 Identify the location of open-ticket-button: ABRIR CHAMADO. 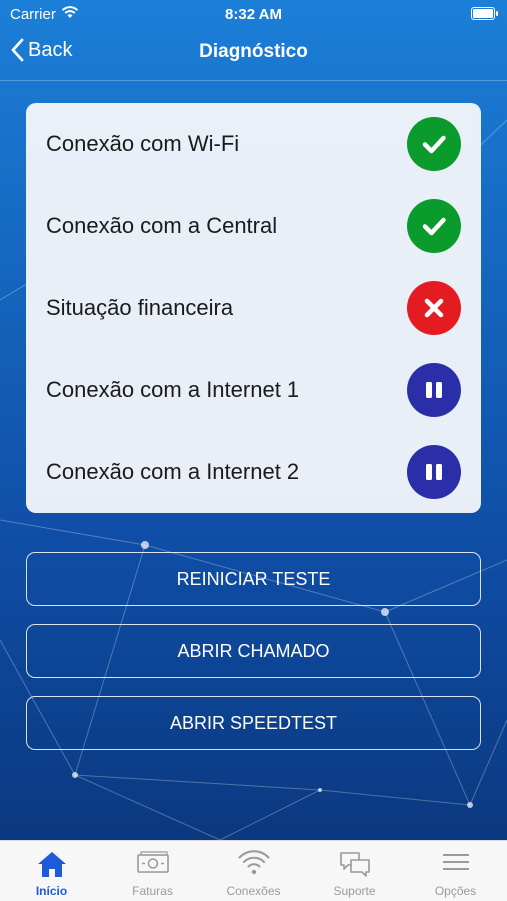
(253, 651).